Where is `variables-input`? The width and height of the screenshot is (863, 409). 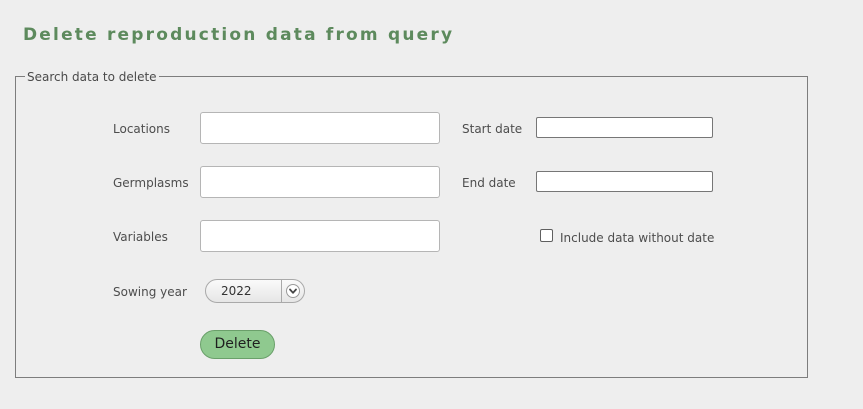
variables-input is located at coordinates (320, 236).